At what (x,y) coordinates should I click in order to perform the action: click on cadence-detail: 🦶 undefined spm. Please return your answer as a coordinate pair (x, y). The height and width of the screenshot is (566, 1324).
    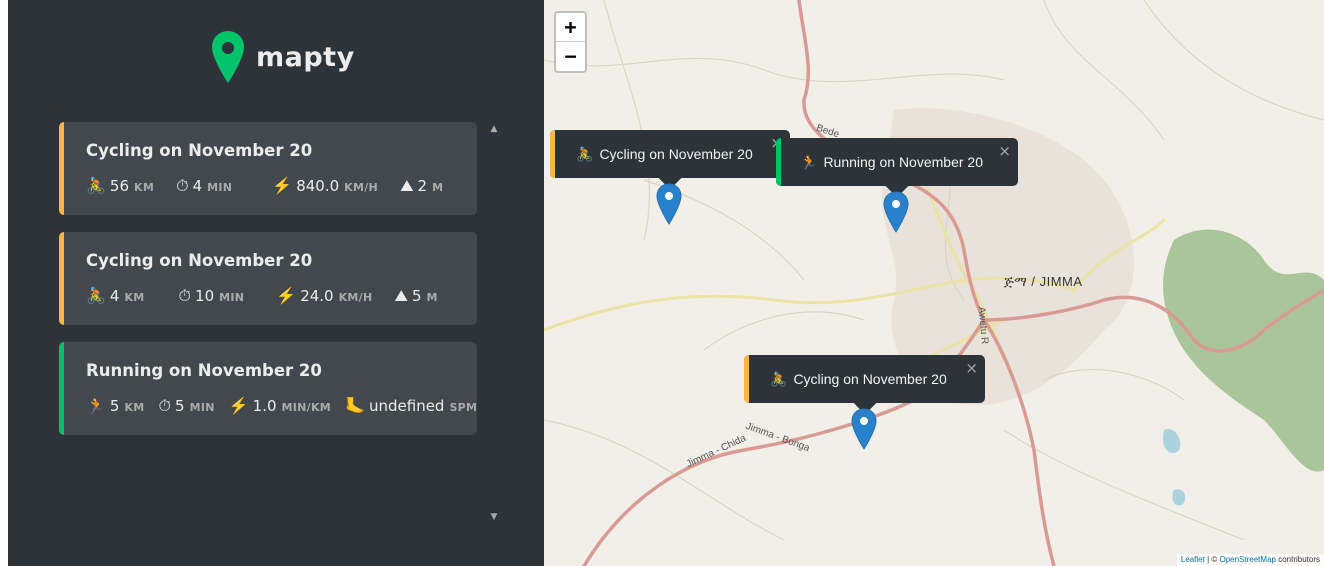
    Looking at the image, I should click on (411, 406).